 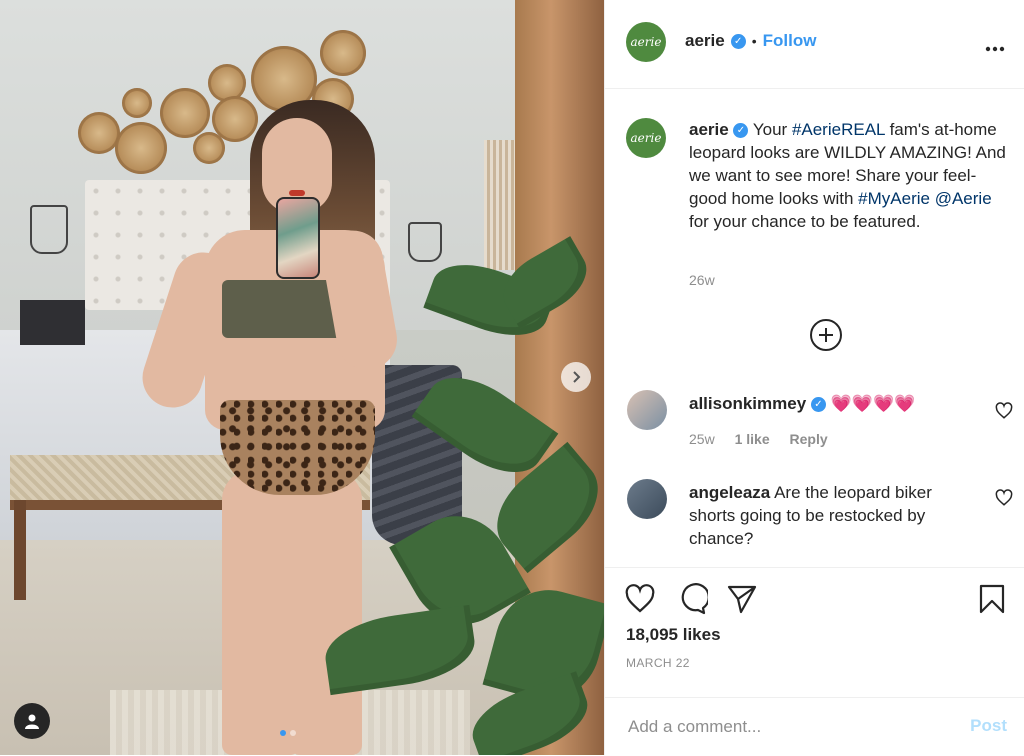 I want to click on bench-leg, so click(x=20, y=550).